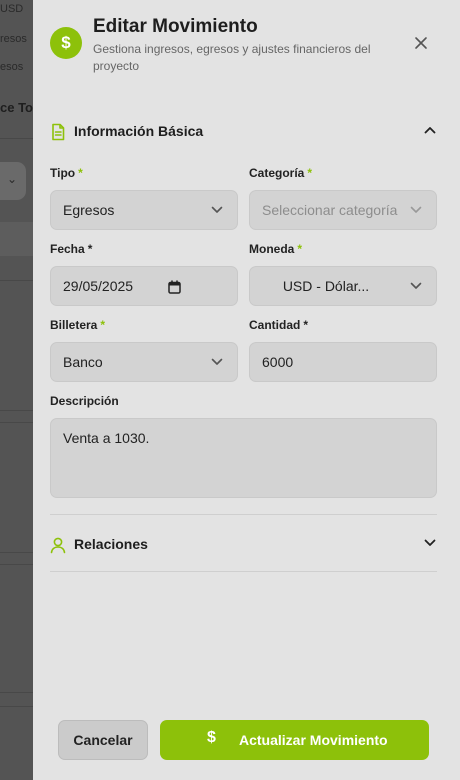  What do you see at coordinates (277, 173) in the screenshot?
I see `categoria-label-text: Categoría` at bounding box center [277, 173].